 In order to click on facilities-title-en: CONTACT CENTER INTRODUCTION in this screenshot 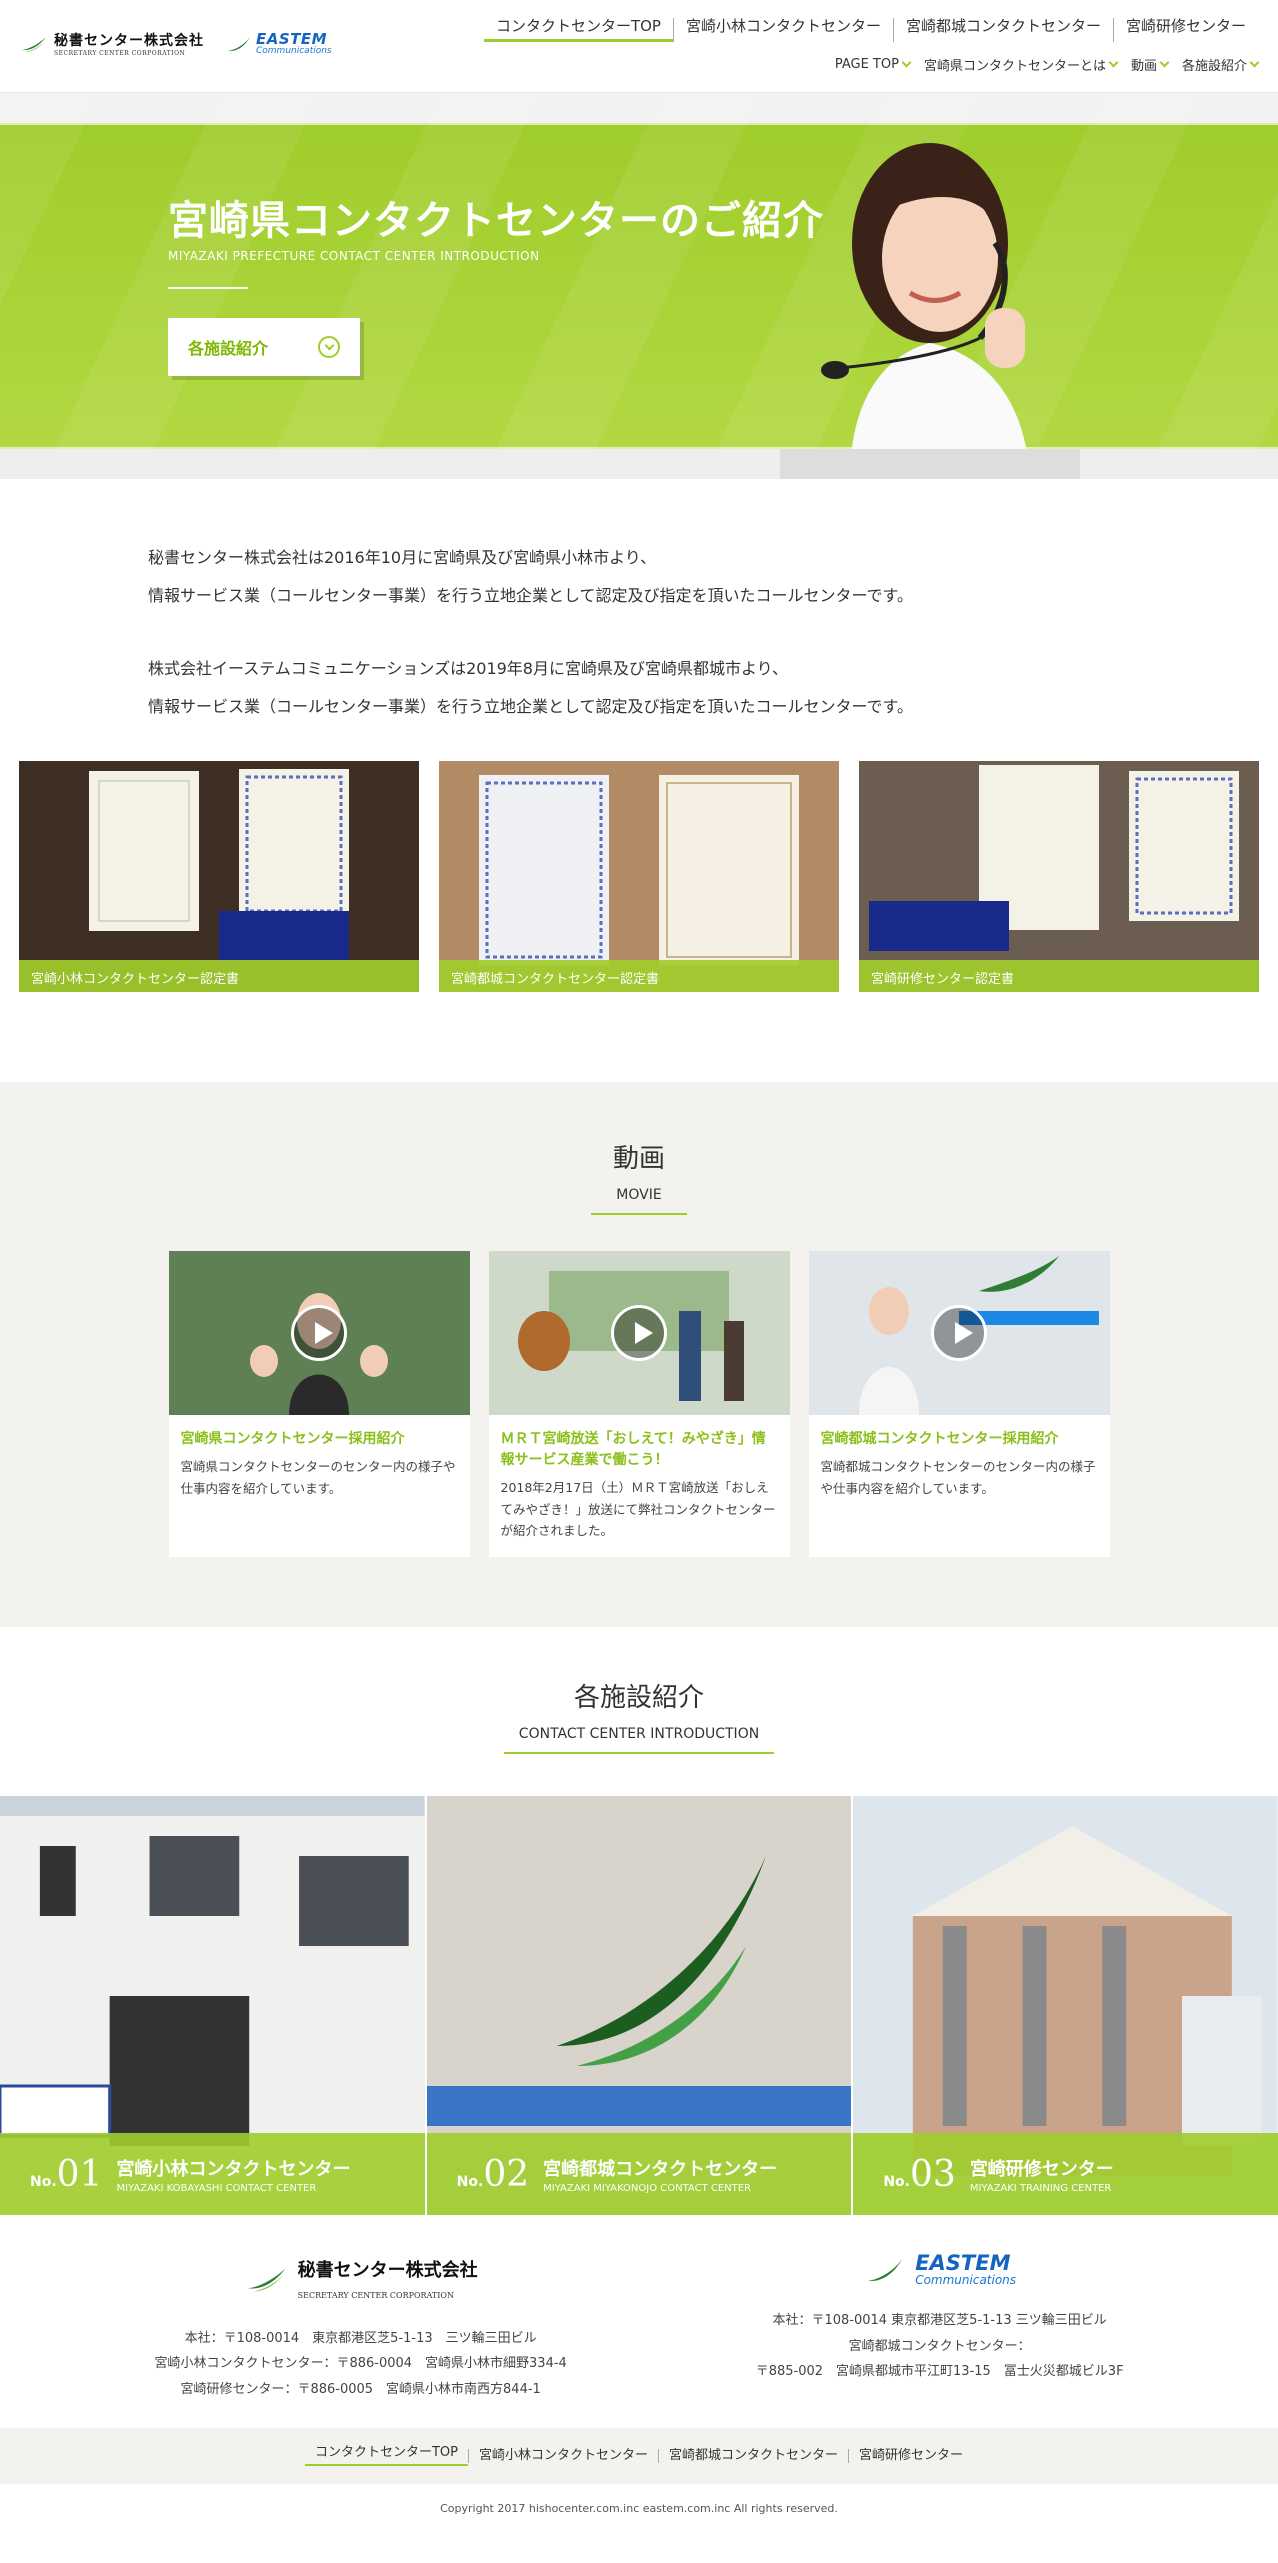, I will do `click(639, 1734)`.